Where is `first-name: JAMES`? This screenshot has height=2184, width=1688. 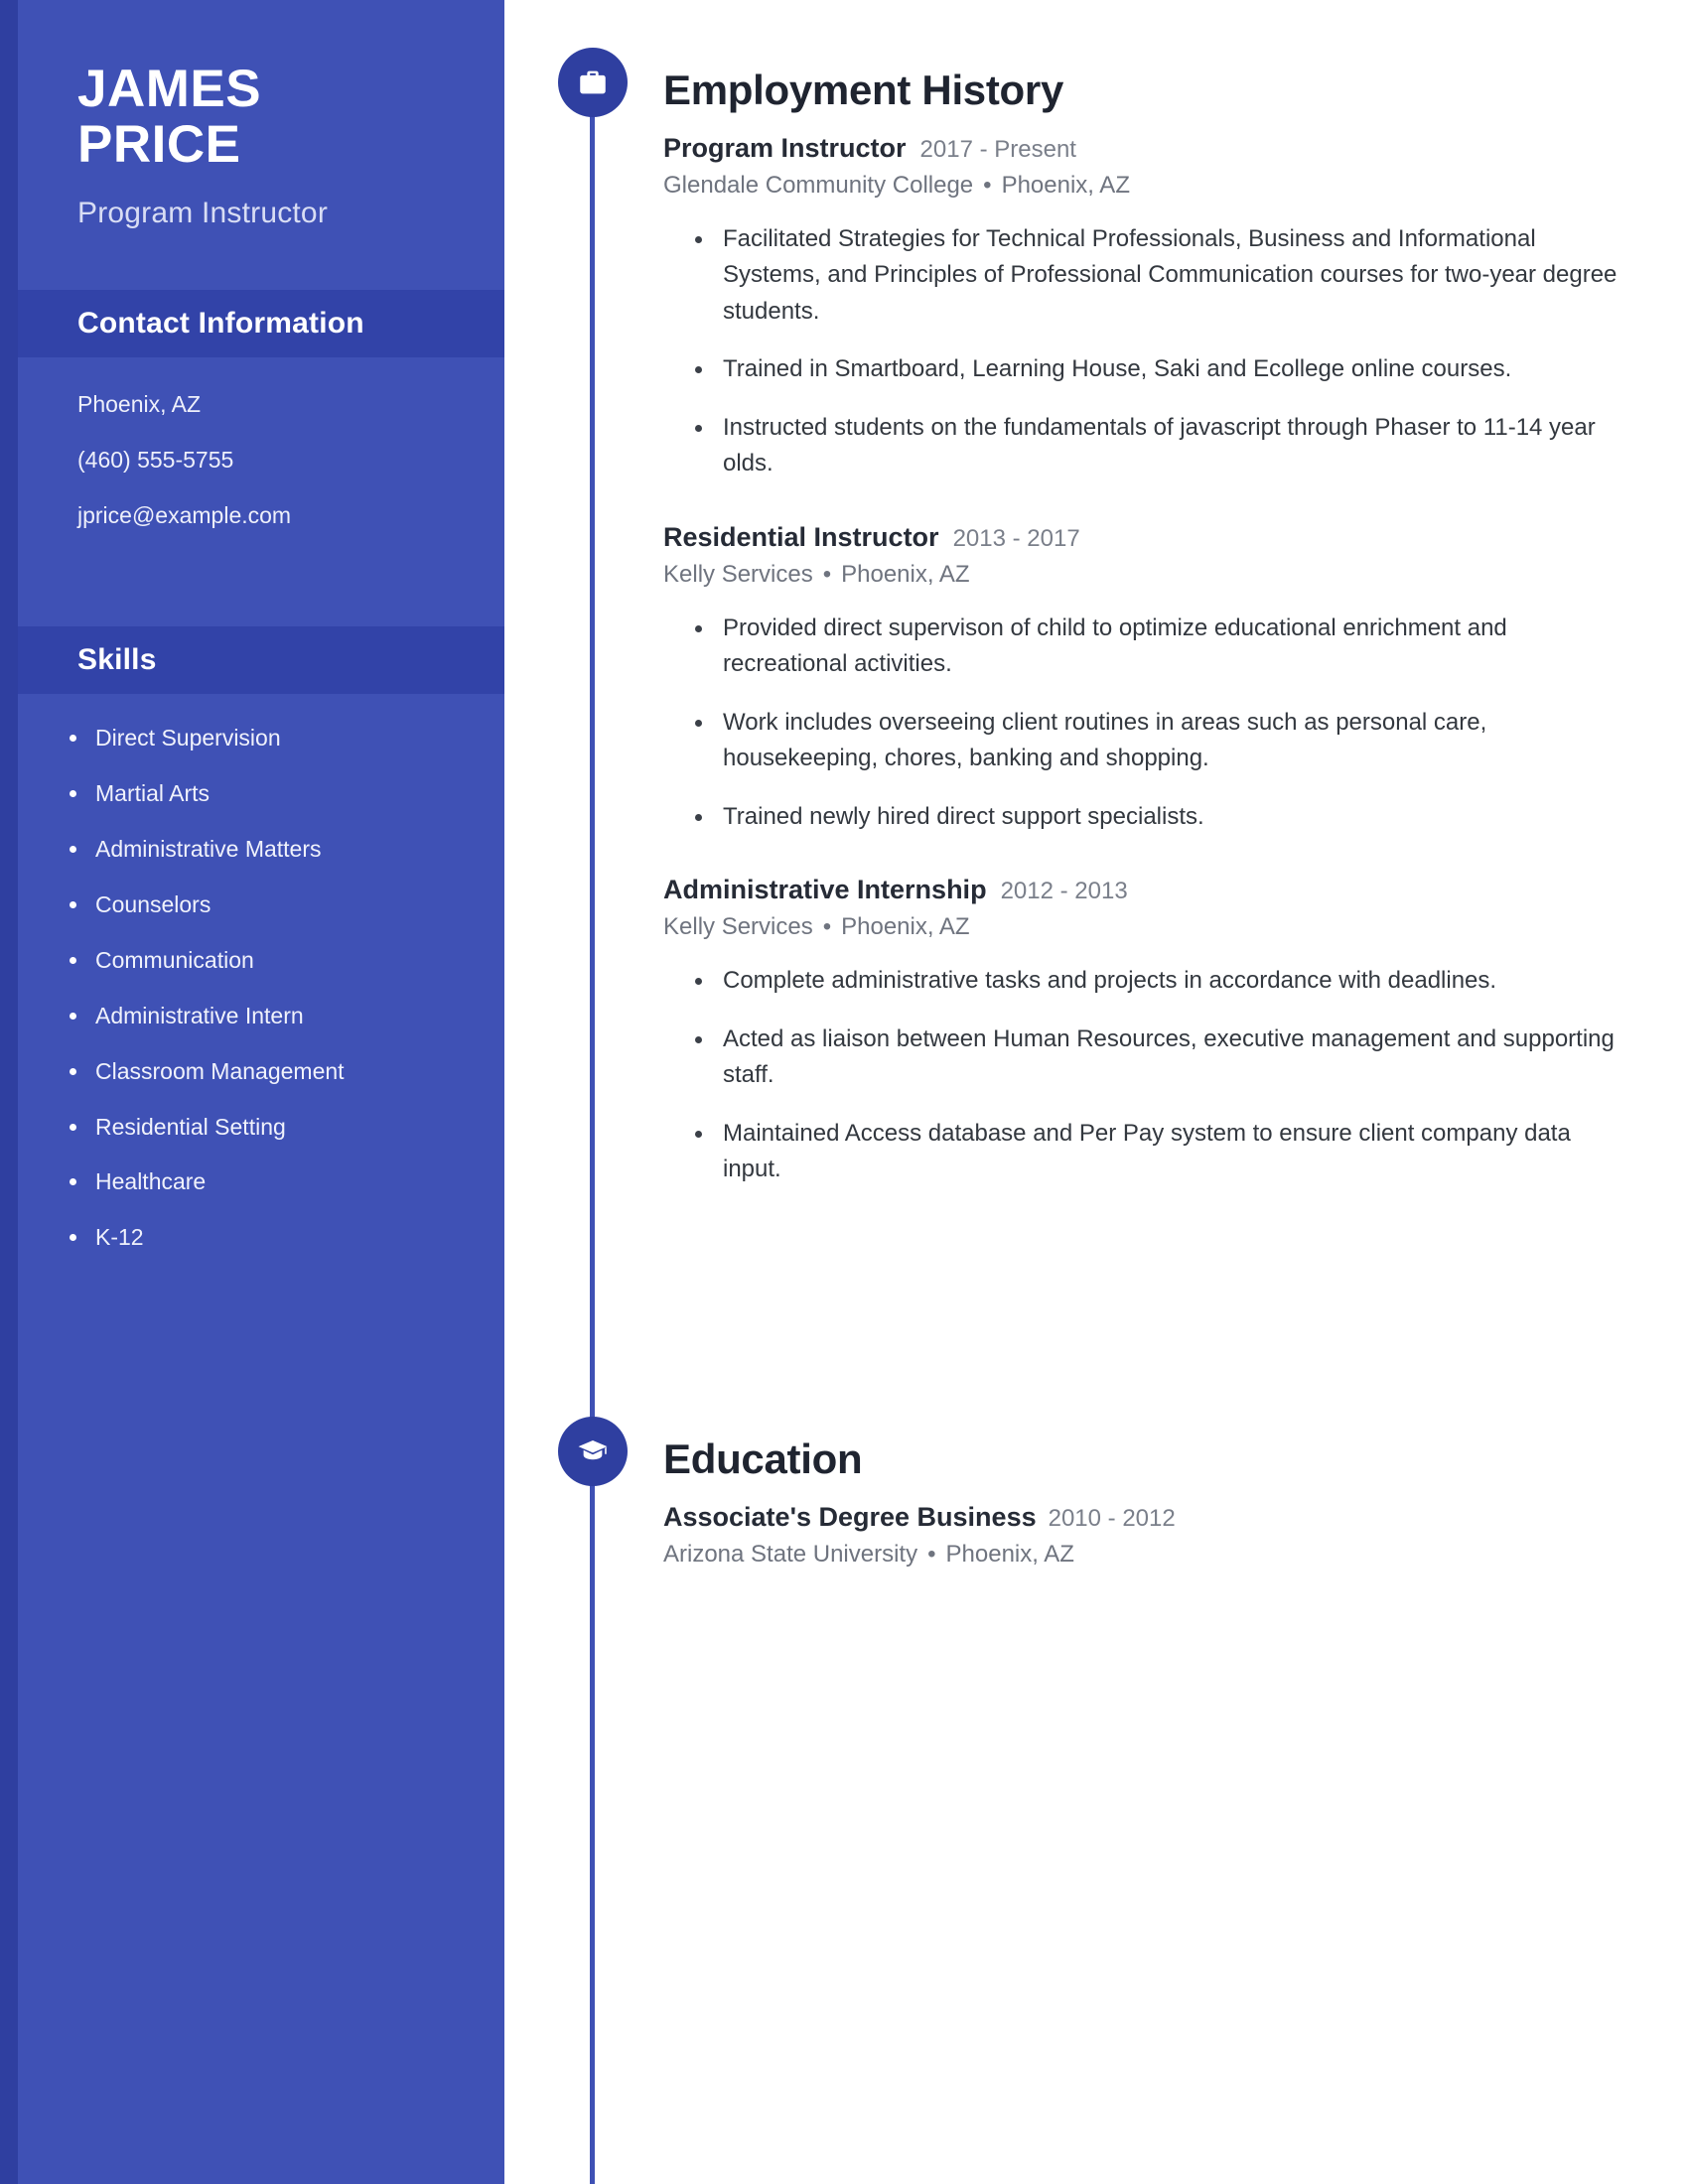
first-name: JAMES is located at coordinates (169, 89).